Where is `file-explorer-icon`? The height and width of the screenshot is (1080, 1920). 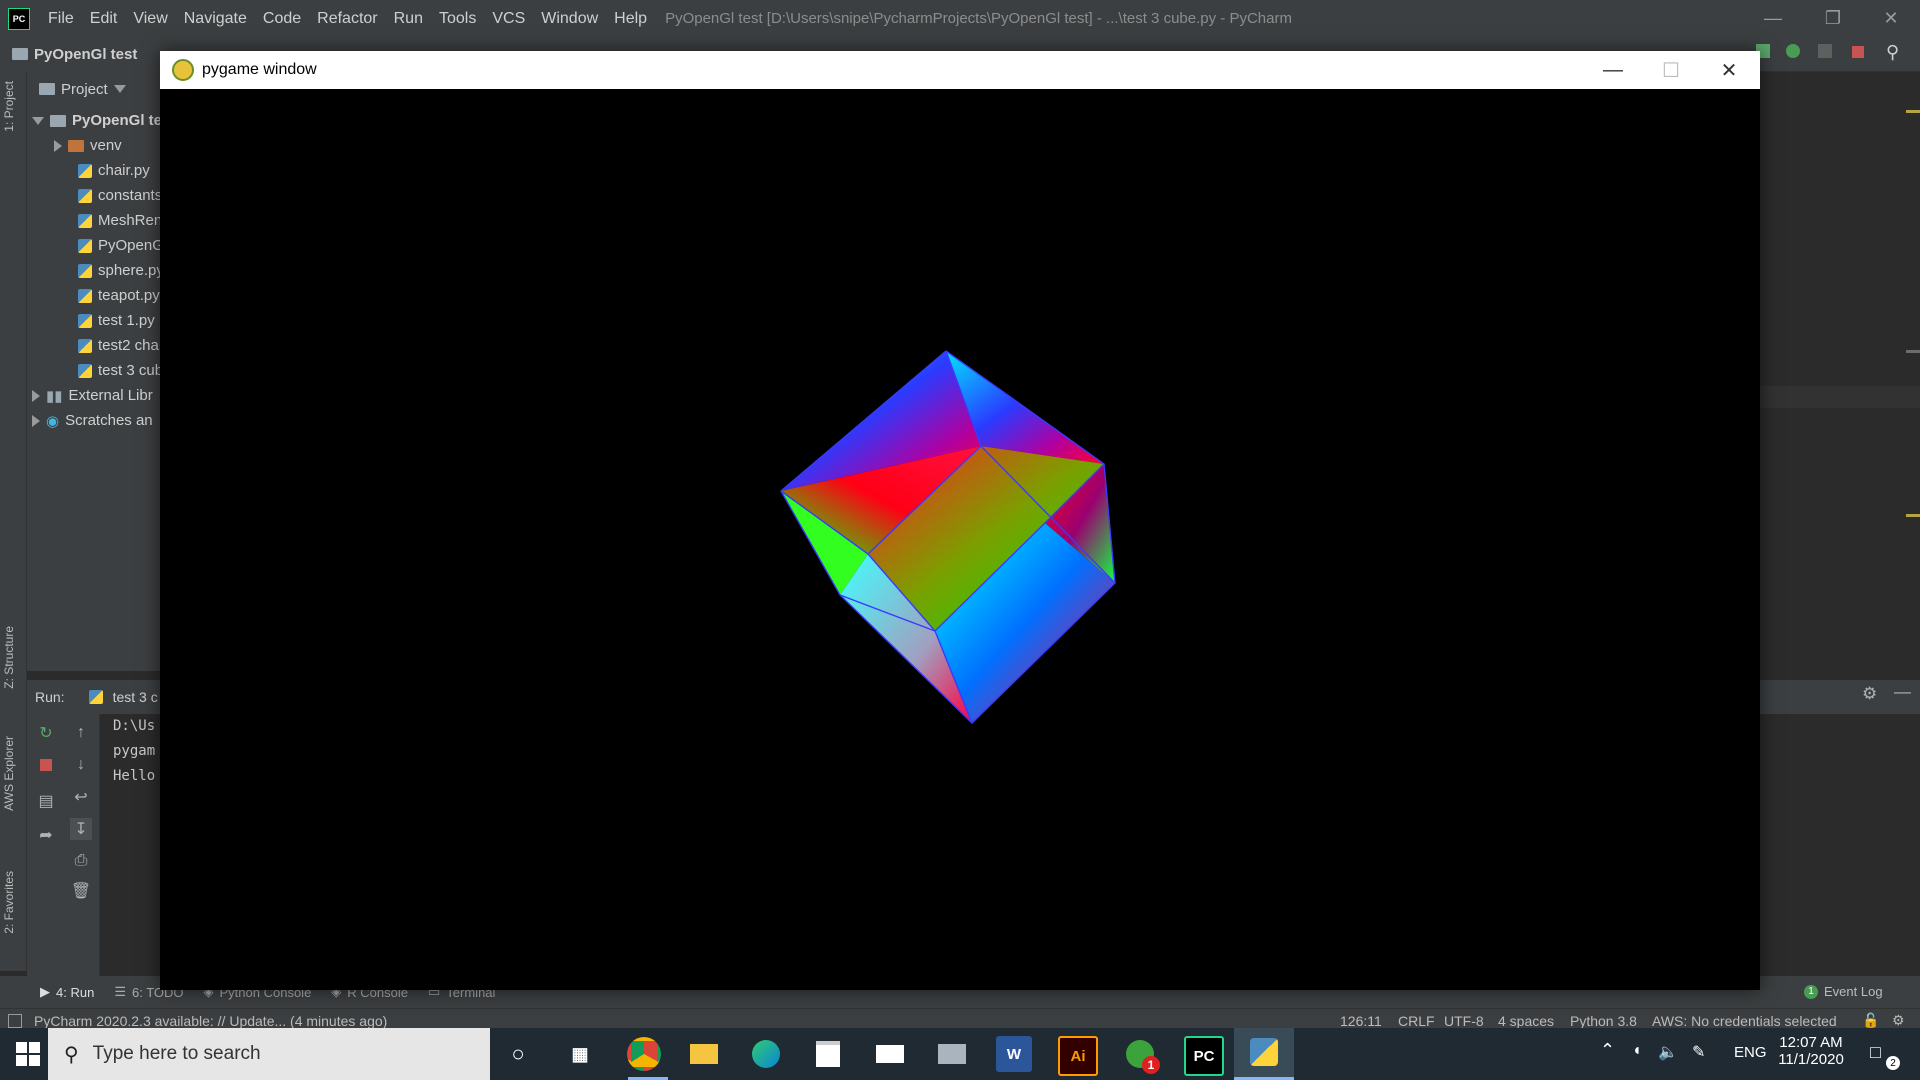 file-explorer-icon is located at coordinates (704, 1054).